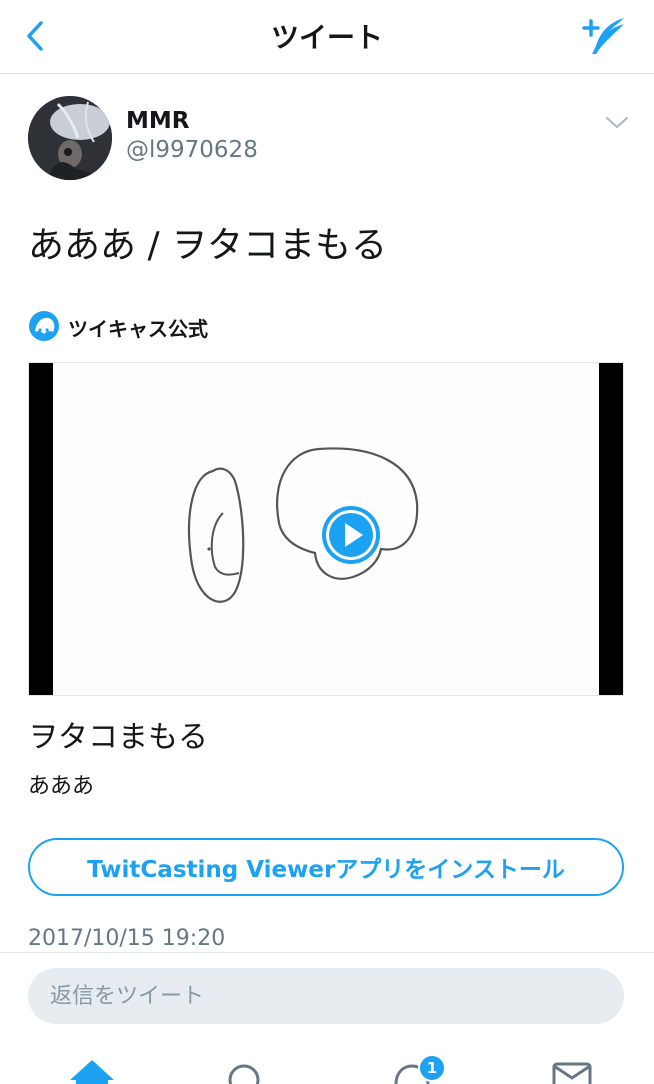 The width and height of the screenshot is (654, 1084). Describe the element at coordinates (138, 329) in the screenshot. I see `card-source-name: ツイキャス公式` at that location.